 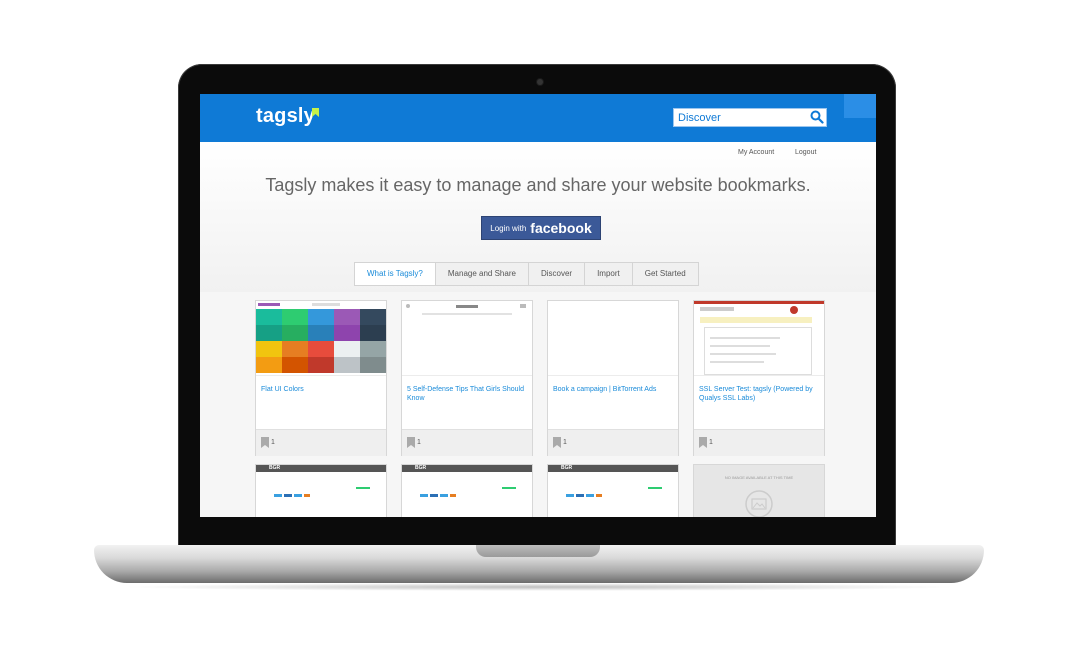 I want to click on card-title-link: Flat UI Colors, so click(x=321, y=389).